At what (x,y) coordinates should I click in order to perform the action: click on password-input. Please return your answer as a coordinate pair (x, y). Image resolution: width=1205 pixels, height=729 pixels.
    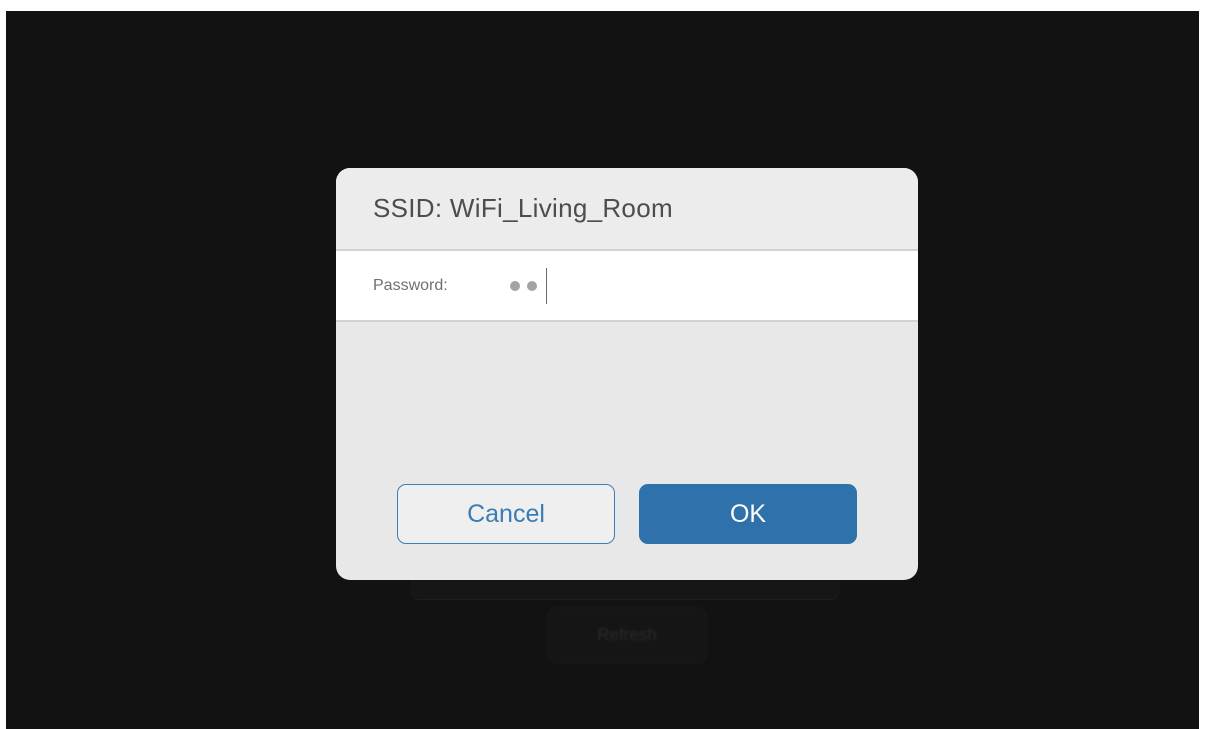
    Looking at the image, I should click on (528, 285).